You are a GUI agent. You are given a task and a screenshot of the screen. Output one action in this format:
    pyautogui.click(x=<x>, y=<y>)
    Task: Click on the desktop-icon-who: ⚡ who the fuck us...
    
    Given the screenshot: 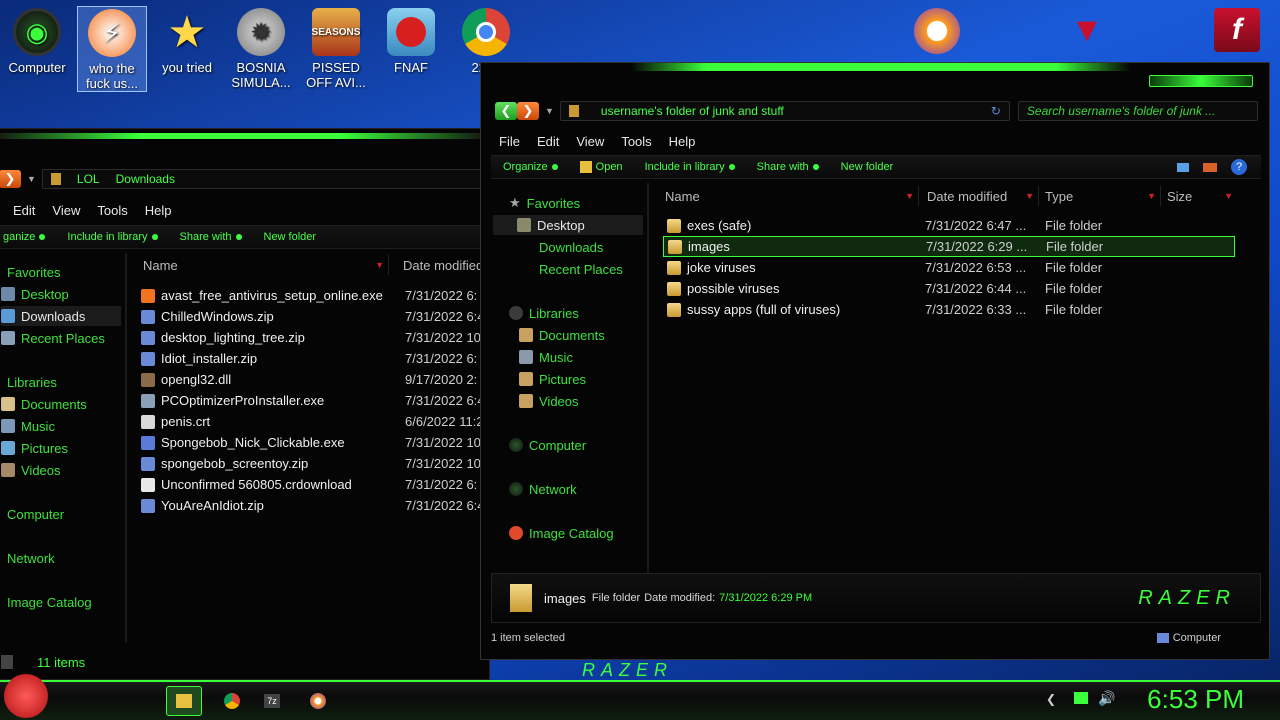 What is the action you would take?
    pyautogui.click(x=112, y=49)
    